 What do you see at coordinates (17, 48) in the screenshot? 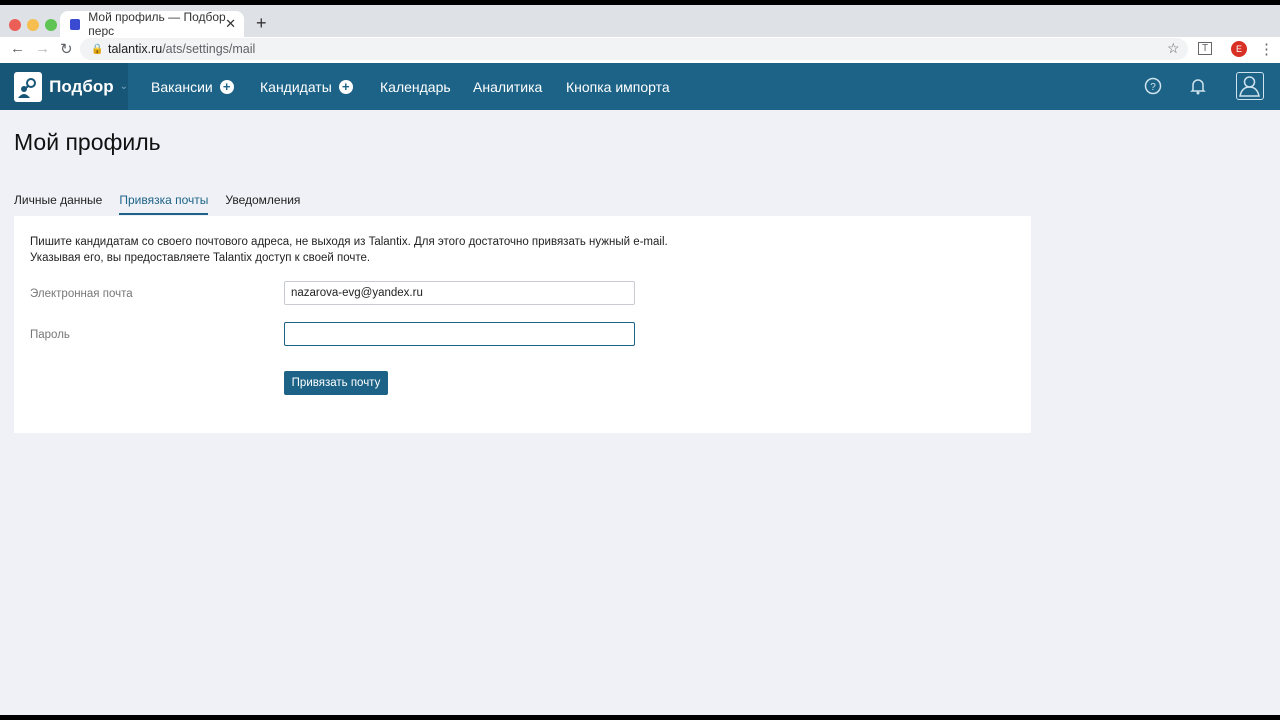
I see `back-icon: ←` at bounding box center [17, 48].